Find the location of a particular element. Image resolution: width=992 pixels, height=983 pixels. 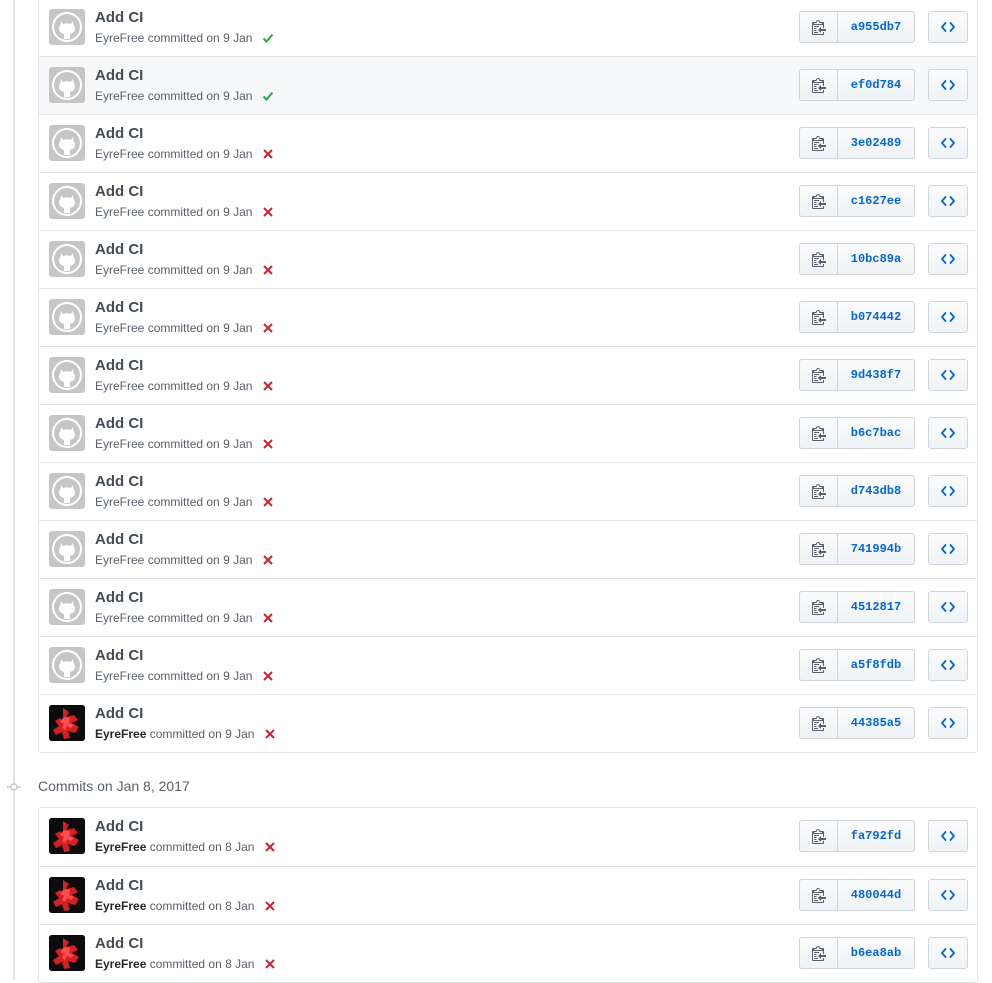

commit-sha-link: 741994b is located at coordinates (876, 549).